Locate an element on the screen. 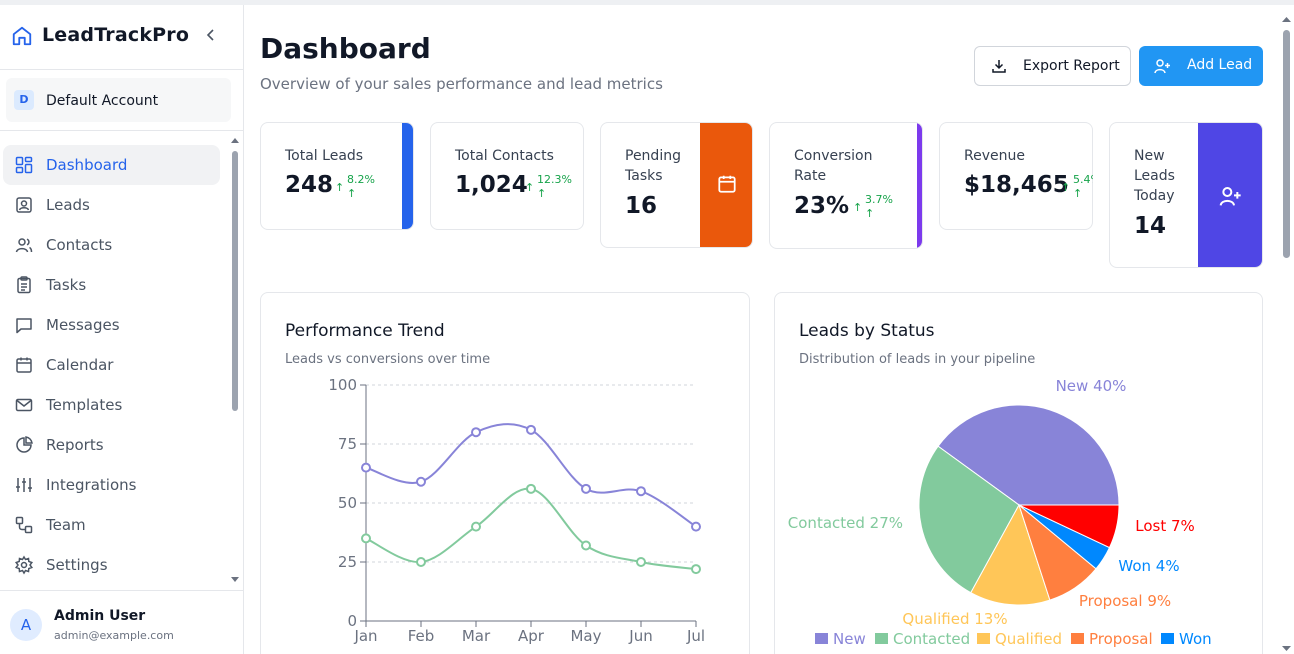 The image size is (1294, 654). sidebar-item-contacts: Contacts is located at coordinates (111, 245).